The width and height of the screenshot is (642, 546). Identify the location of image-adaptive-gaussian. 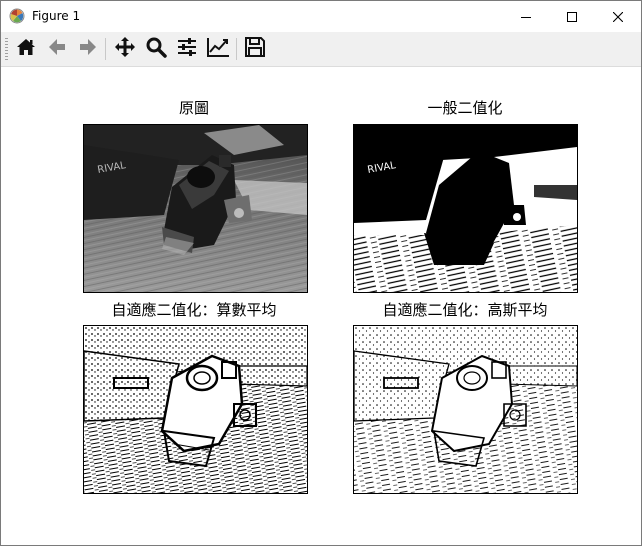
(465, 409).